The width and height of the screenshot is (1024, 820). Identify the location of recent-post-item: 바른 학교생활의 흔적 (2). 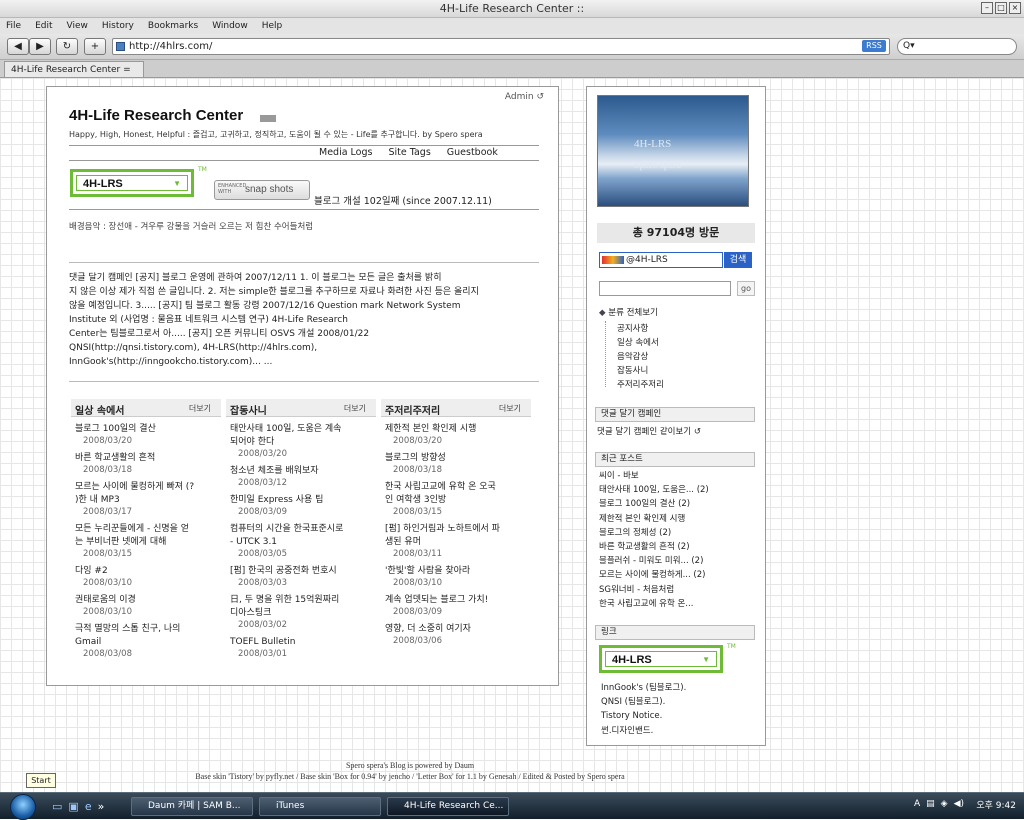
(681, 547).